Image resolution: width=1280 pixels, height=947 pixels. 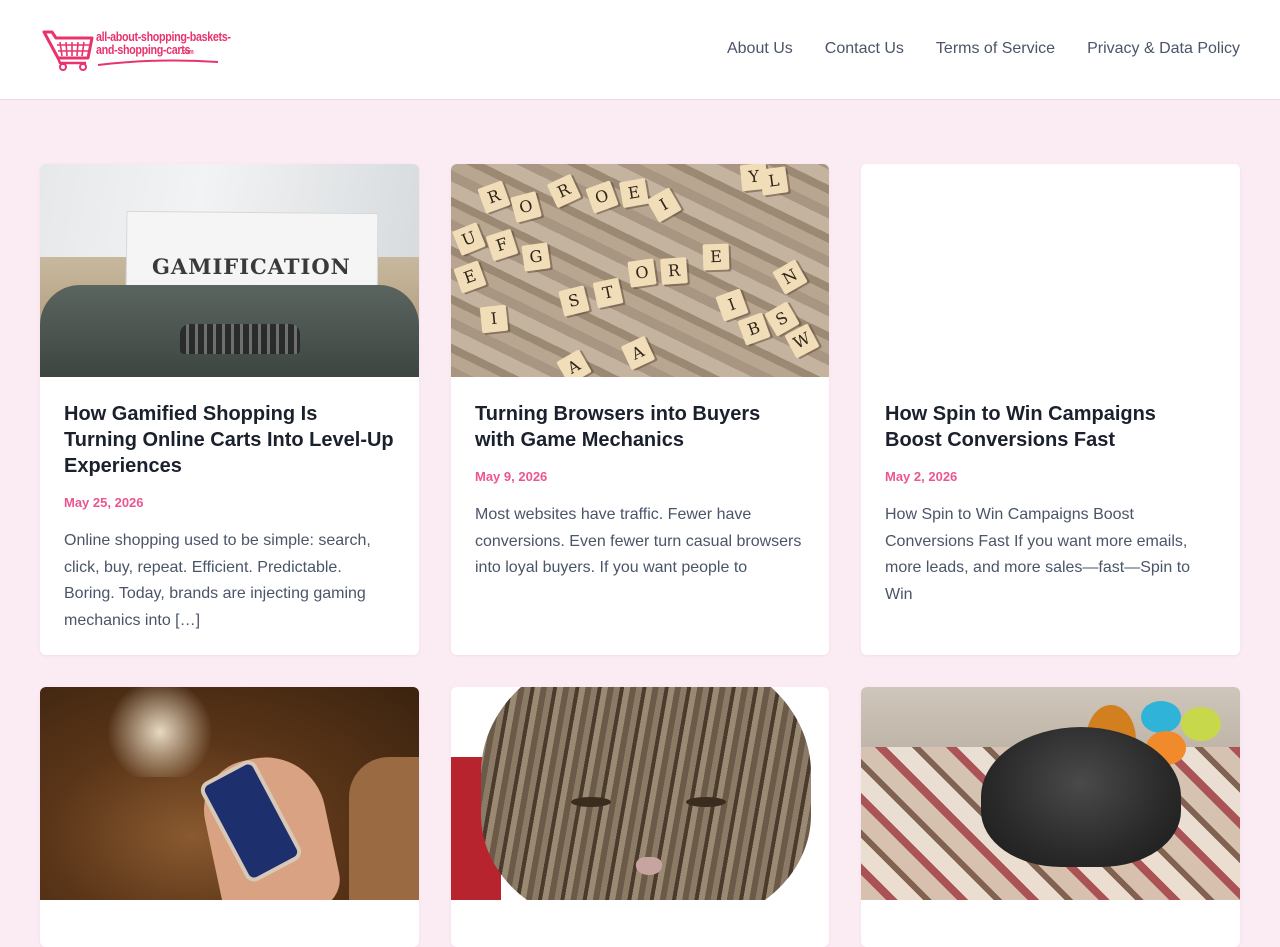 I want to click on post-date: May 9, 2026, so click(x=511, y=476).